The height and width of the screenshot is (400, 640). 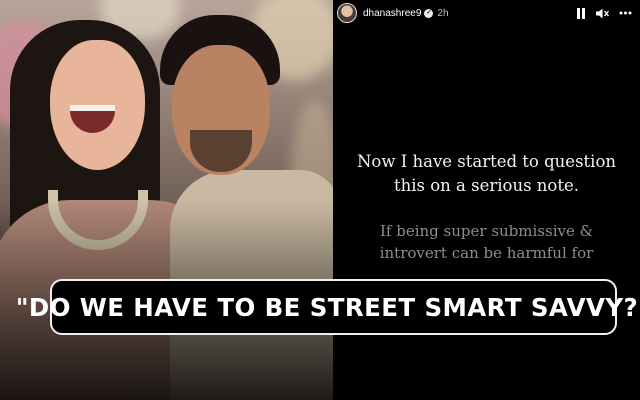 I want to click on headline-text: "DO WE HAVE TO BE STREET SMART SAVVY?", so click(x=327, y=307).